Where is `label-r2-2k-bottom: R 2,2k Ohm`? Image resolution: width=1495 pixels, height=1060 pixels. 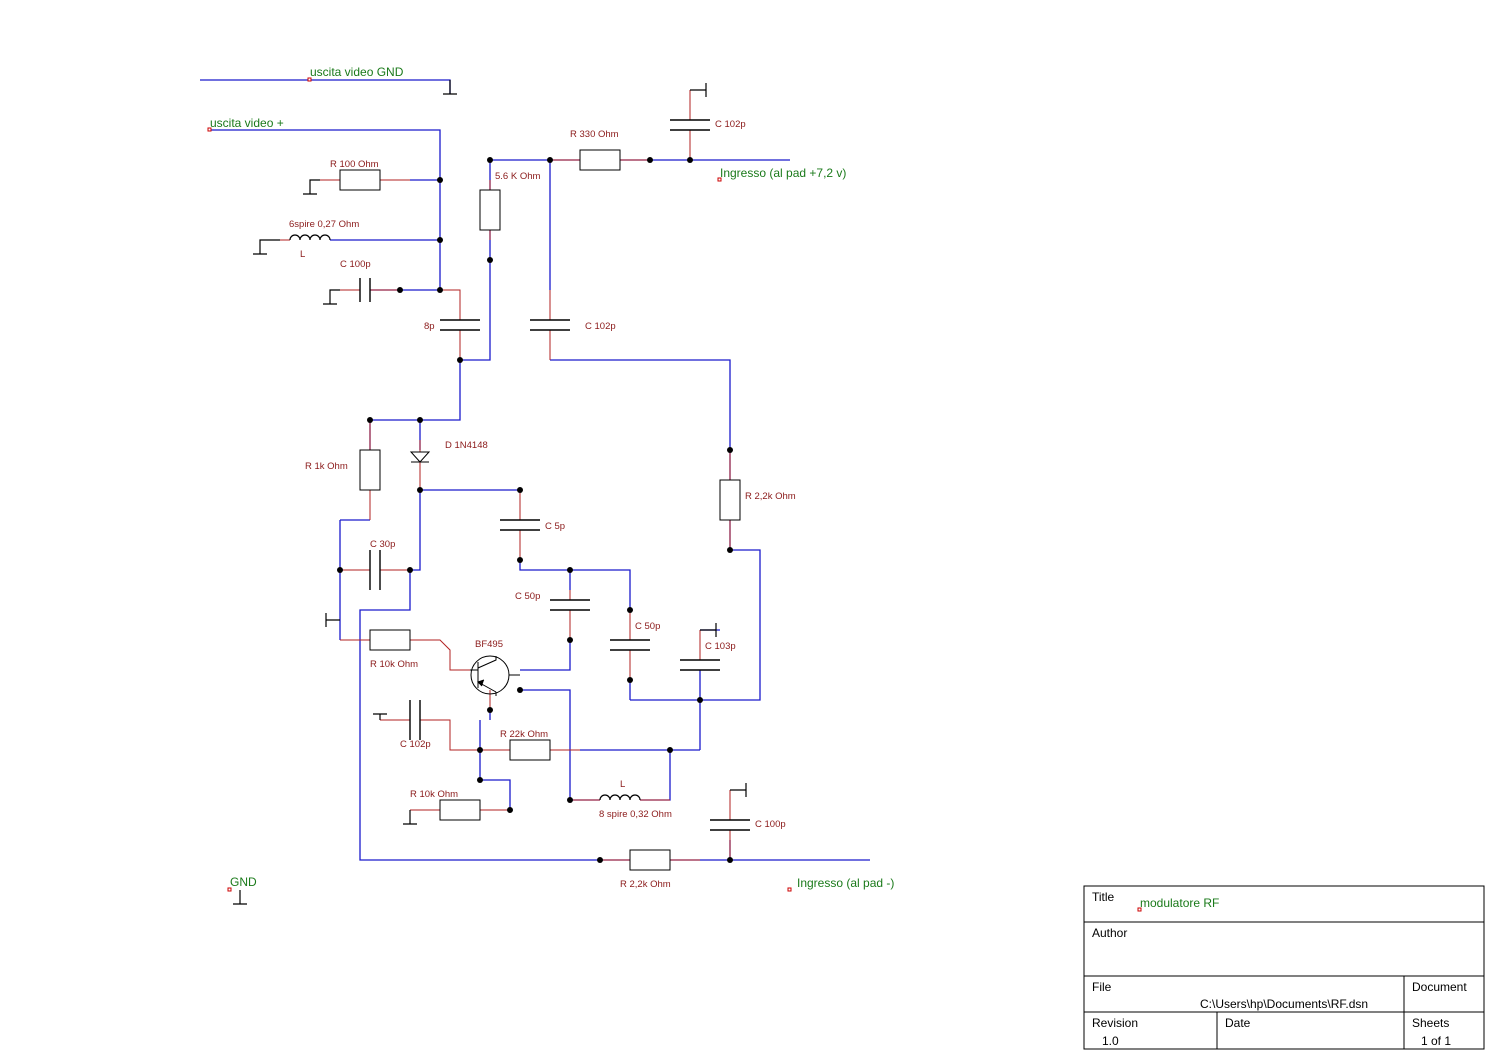
label-r2-2k-bottom: R 2,2k Ohm is located at coordinates (645, 884).